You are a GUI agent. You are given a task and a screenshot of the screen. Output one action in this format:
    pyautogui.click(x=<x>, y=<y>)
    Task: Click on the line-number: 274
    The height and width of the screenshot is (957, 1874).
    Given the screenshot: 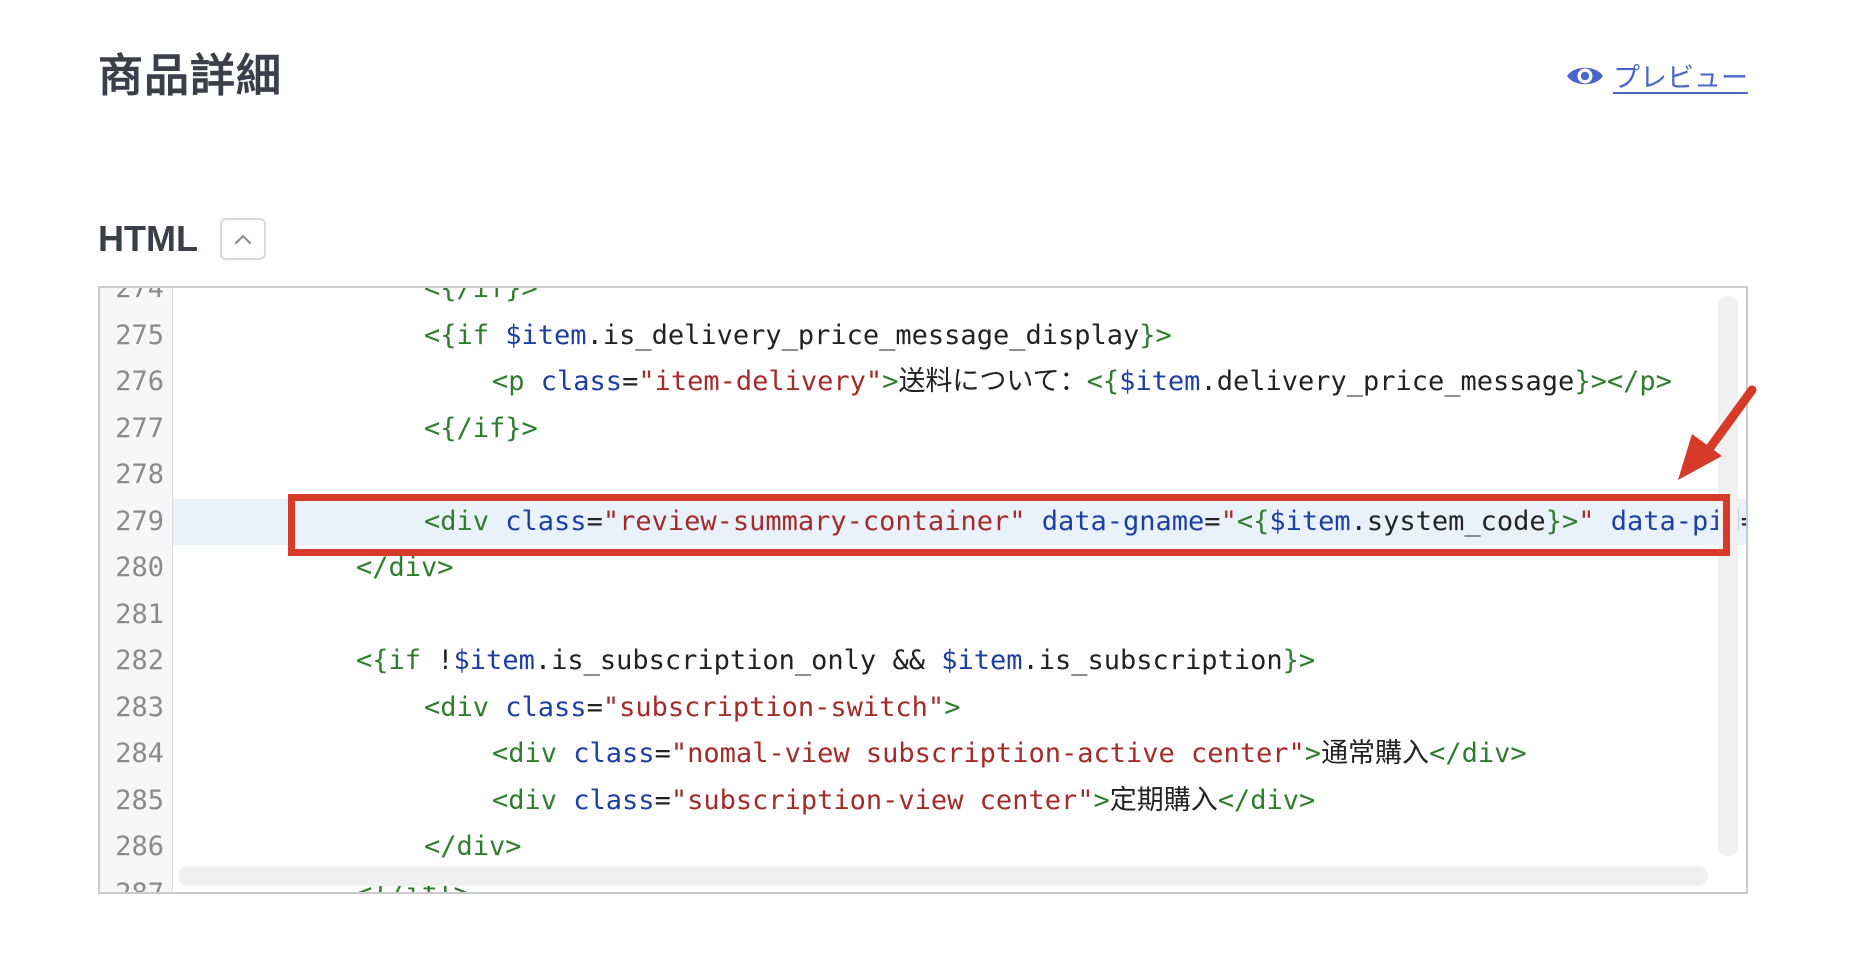 What is the action you would take?
    pyautogui.click(x=139, y=295)
    